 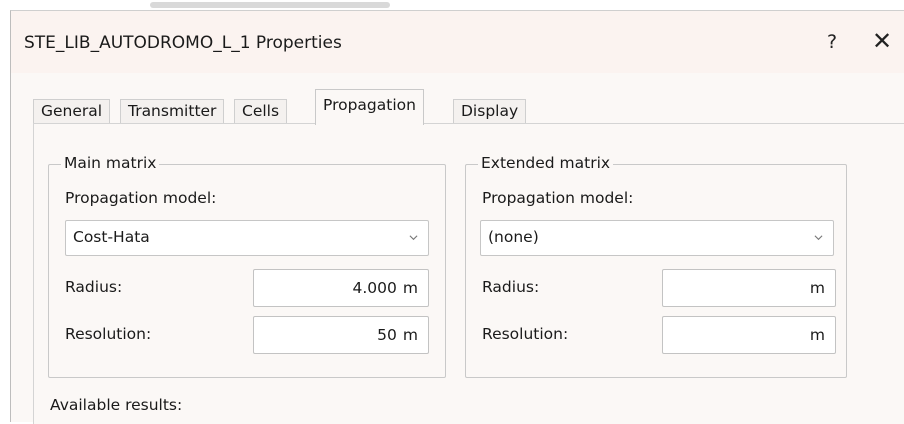 What do you see at coordinates (457, 42) in the screenshot?
I see `title-bar: STE_LIB_AUTODROMO_L_1 Properties ? ✕` at bounding box center [457, 42].